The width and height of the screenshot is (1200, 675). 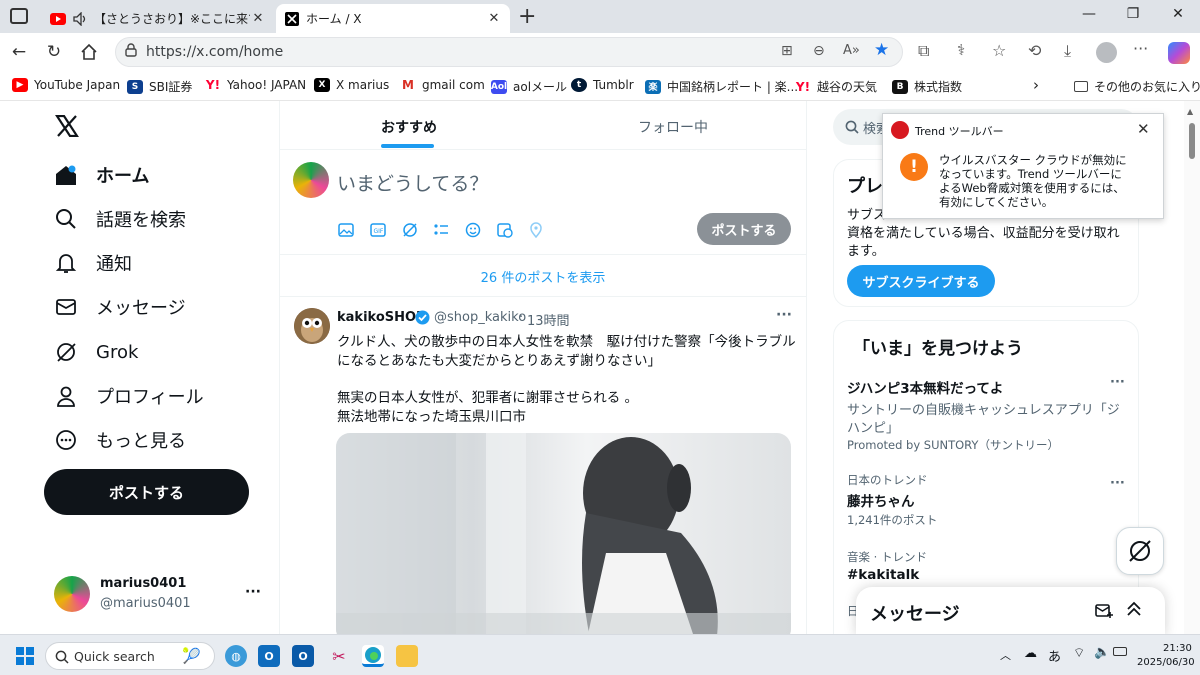 What do you see at coordinates (351, 85) in the screenshot?
I see `bookmark-x-marius: X X marius` at bounding box center [351, 85].